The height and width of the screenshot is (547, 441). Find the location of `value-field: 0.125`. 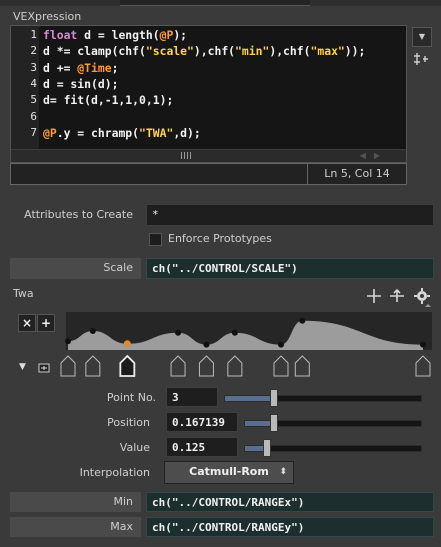

value-field: 0.125 is located at coordinates (202, 447).